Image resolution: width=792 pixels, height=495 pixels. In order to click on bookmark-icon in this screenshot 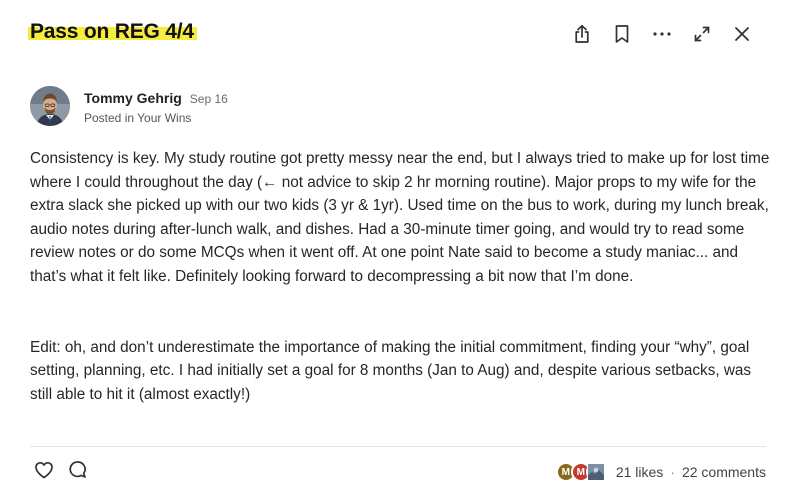, I will do `click(622, 34)`.